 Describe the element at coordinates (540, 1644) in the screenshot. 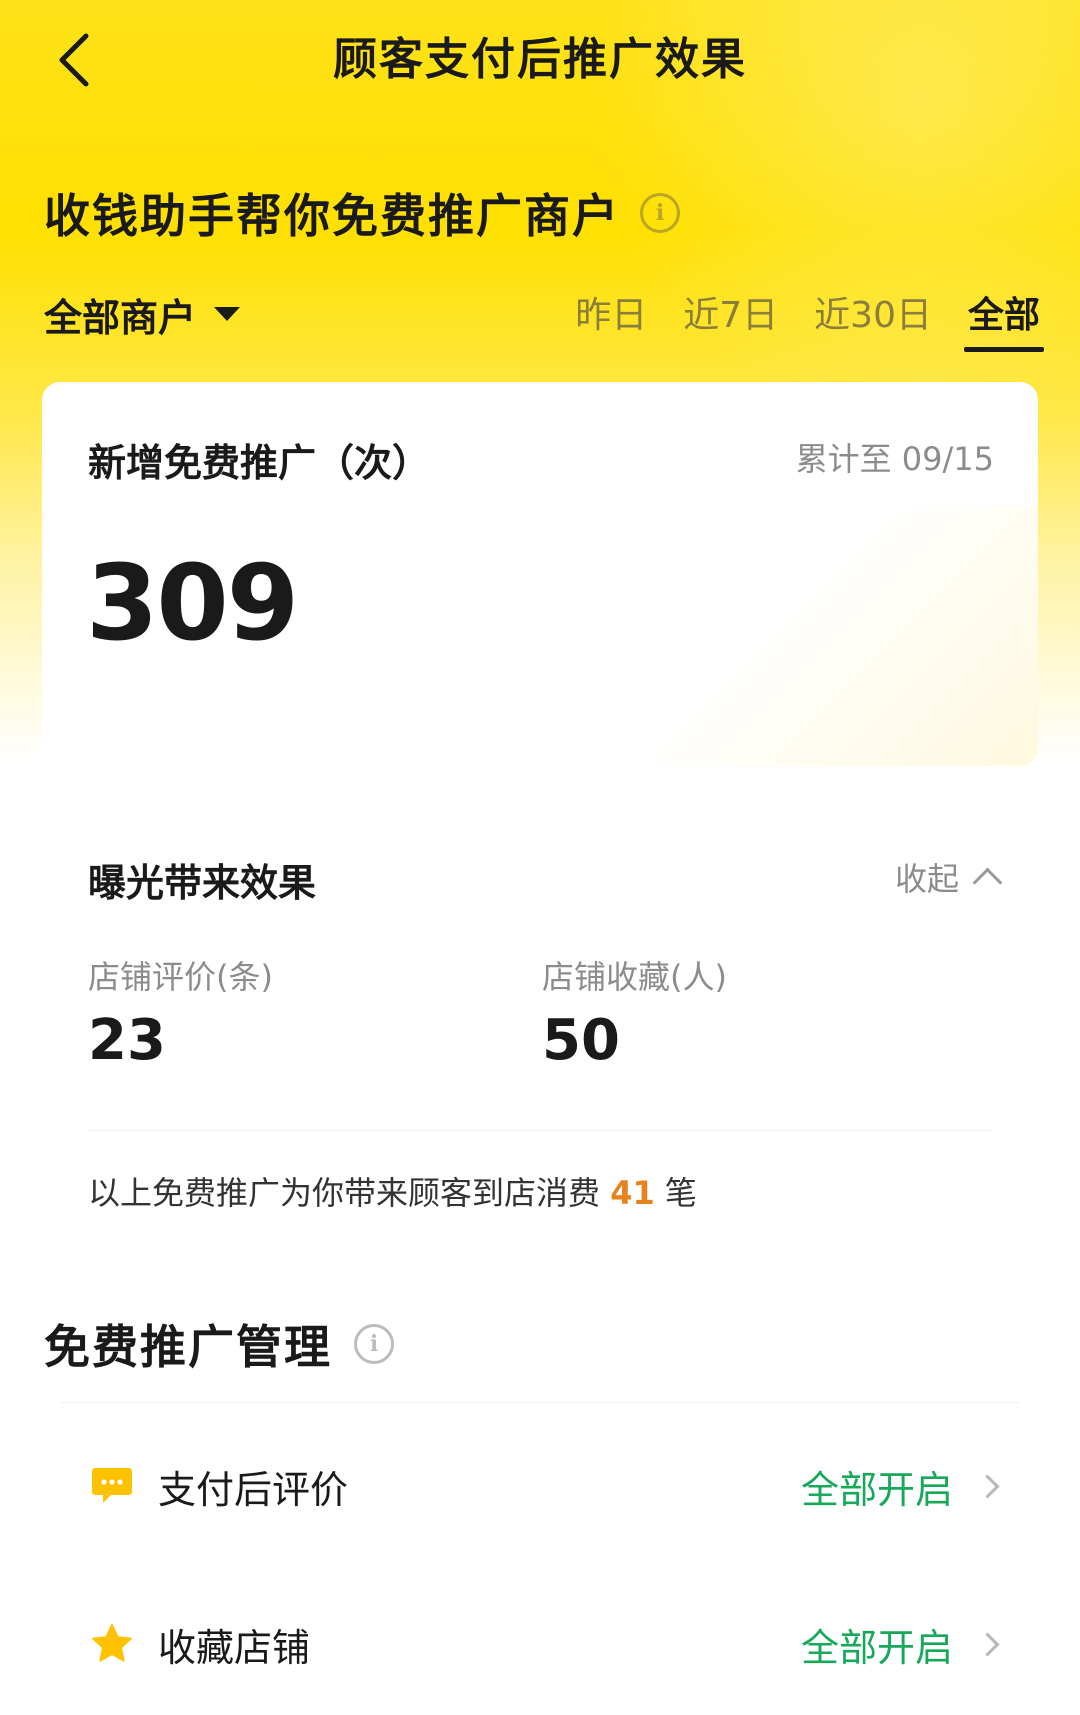

I see `favorite-store-row: 收藏店铺 全部开启` at that location.